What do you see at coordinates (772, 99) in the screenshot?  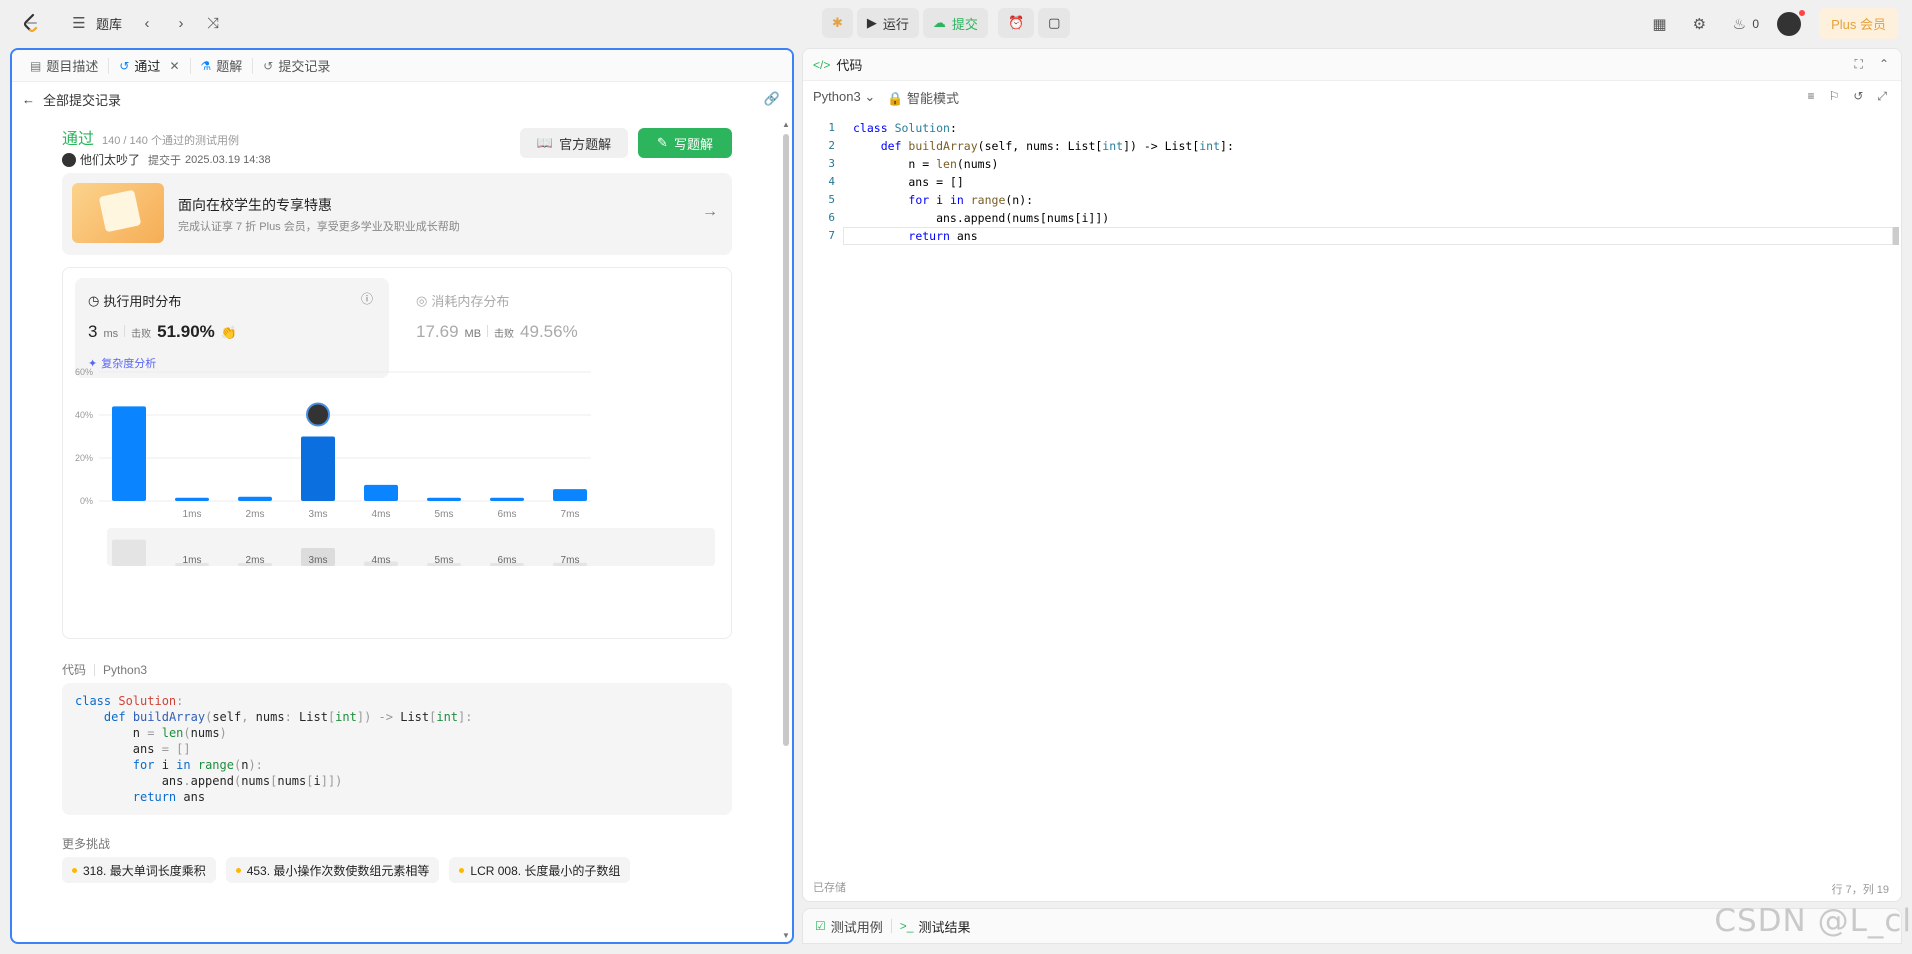 I see `link-icon: 🔗` at bounding box center [772, 99].